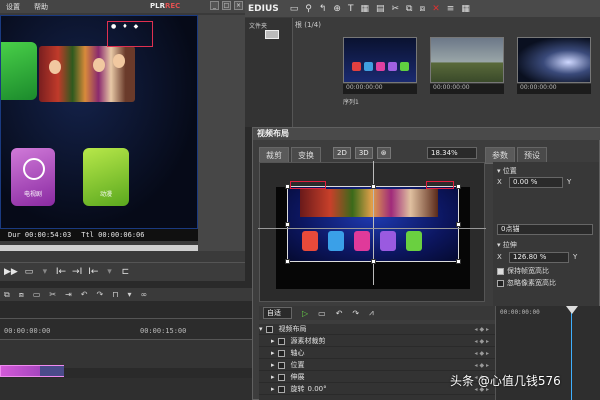  What do you see at coordinates (294, 9) in the screenshot?
I see `folder-icon: ▭` at bounding box center [294, 9].